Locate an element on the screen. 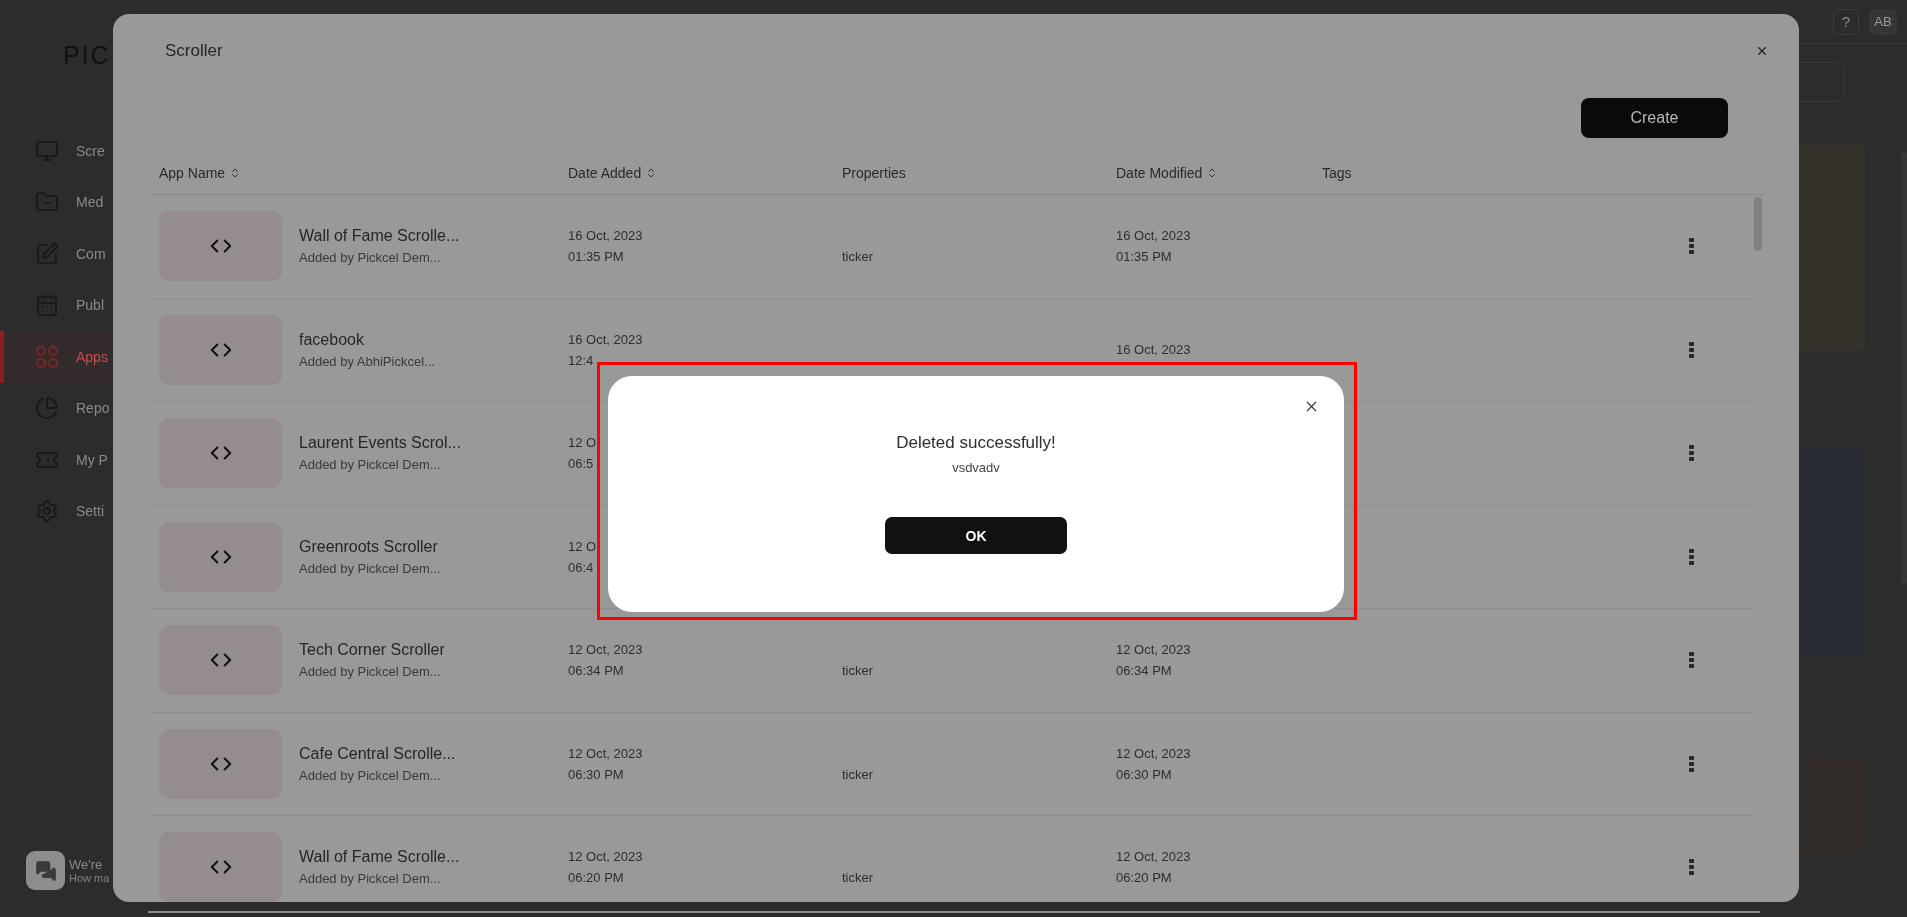 This screenshot has width=1907, height=917. avatar: AB is located at coordinates (1883, 21).